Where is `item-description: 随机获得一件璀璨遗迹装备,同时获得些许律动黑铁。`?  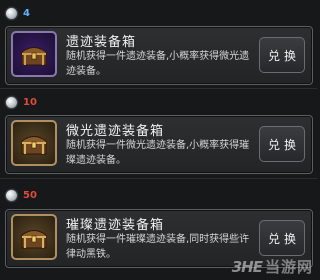 item-description: 随机获得一件璀璨遗迹装备,同时获得些许律动黑铁。 is located at coordinates (158, 247).